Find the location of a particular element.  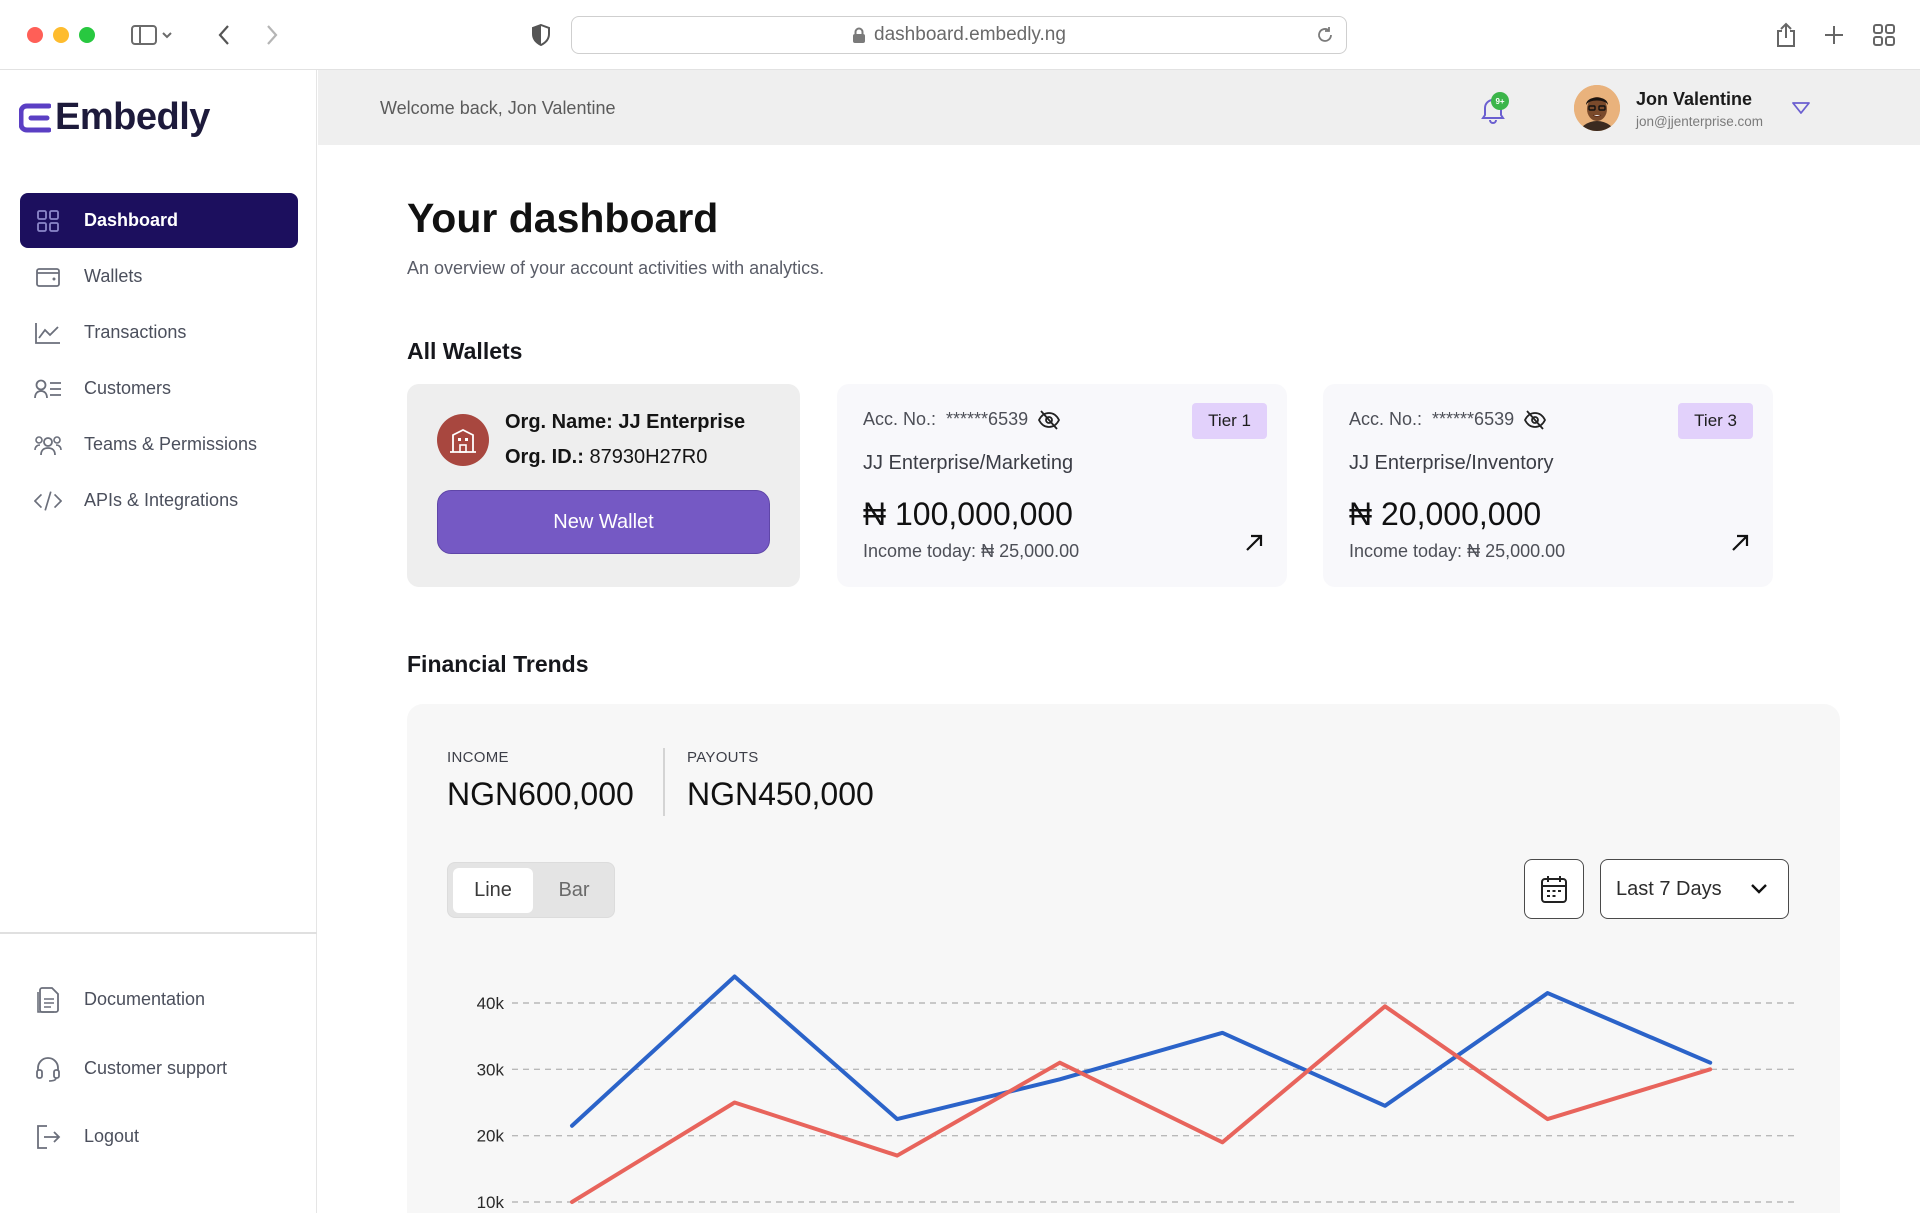

address-bar: dashboard.embedly.ng is located at coordinates (959, 35).